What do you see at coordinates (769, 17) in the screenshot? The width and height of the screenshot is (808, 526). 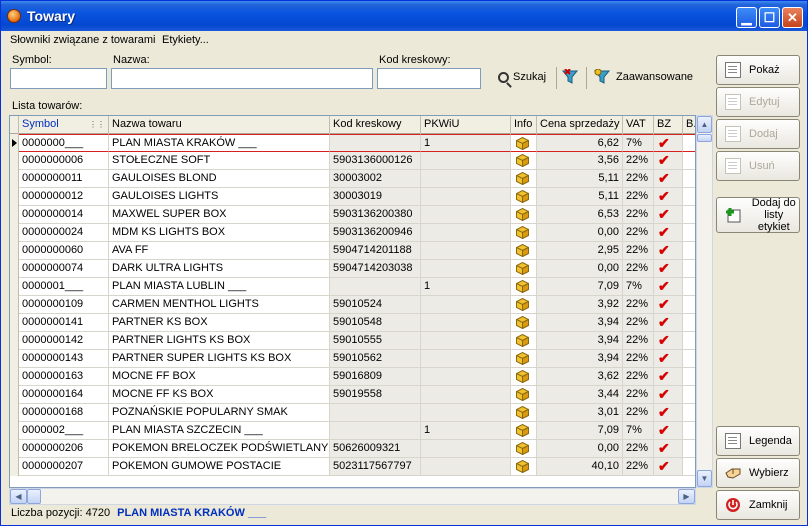 I see `maximize-button: ☐` at bounding box center [769, 17].